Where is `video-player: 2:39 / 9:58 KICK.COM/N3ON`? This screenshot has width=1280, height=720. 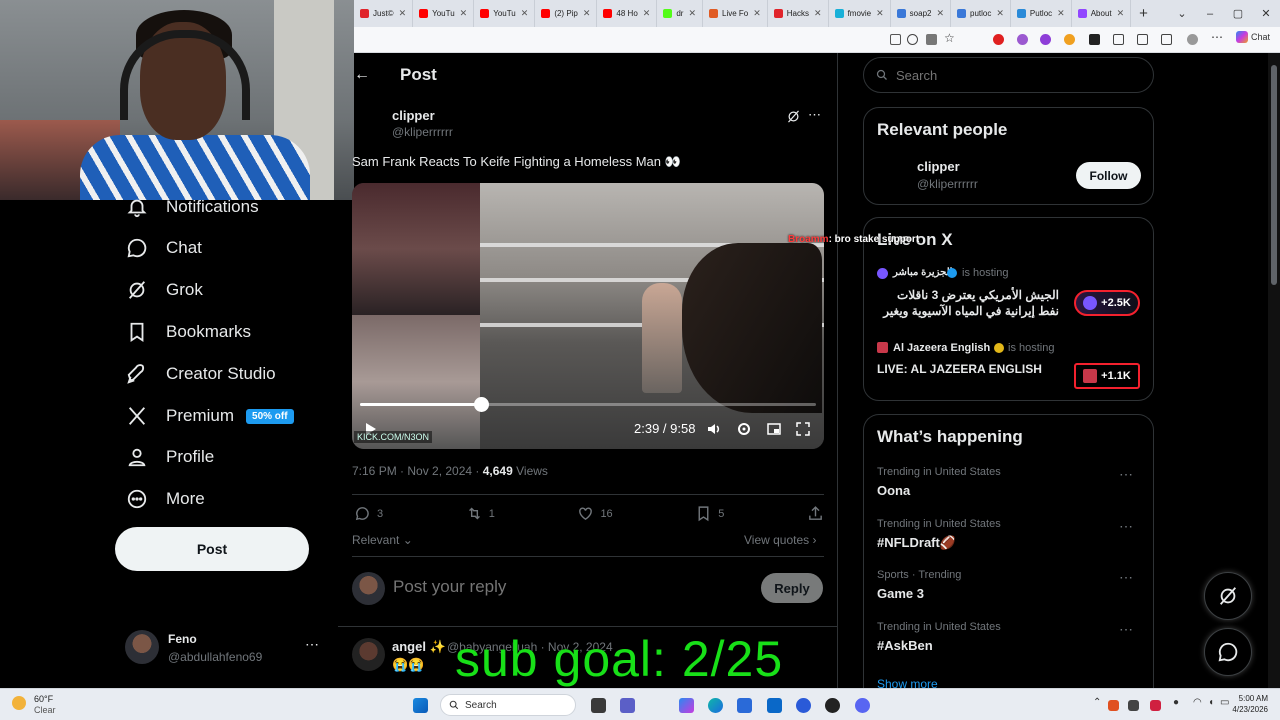 video-player: 2:39 / 9:58 KICK.COM/N3ON is located at coordinates (588, 316).